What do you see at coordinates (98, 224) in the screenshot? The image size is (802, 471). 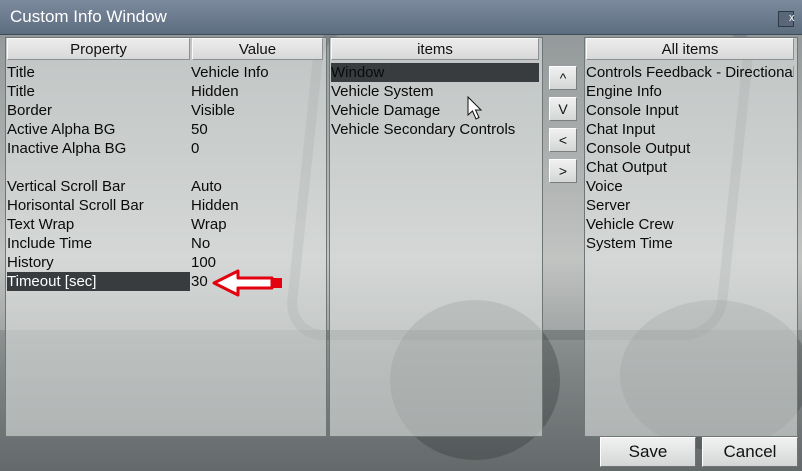 I see `property-name: Text Wrap` at bounding box center [98, 224].